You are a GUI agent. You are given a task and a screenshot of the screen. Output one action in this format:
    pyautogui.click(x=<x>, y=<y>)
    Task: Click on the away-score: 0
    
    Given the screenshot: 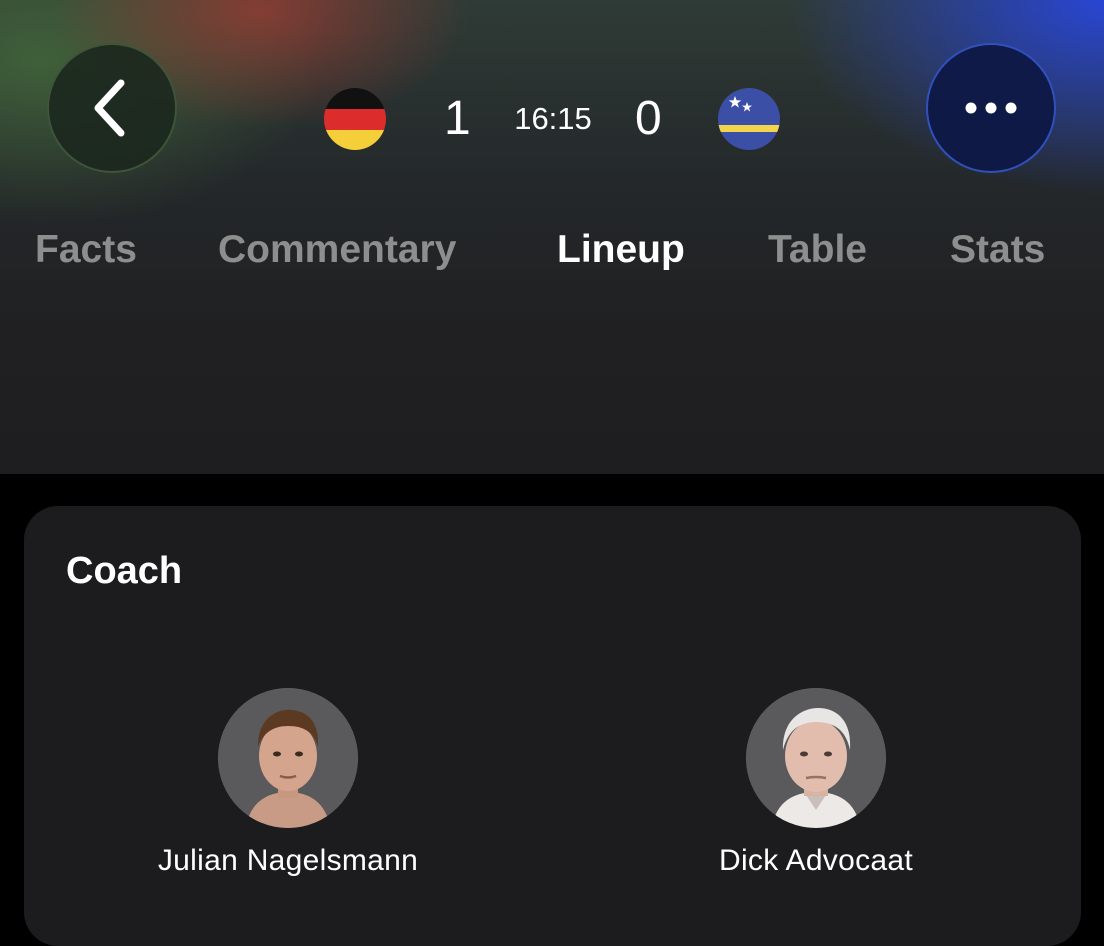 What is the action you would take?
    pyautogui.click(x=648, y=118)
    